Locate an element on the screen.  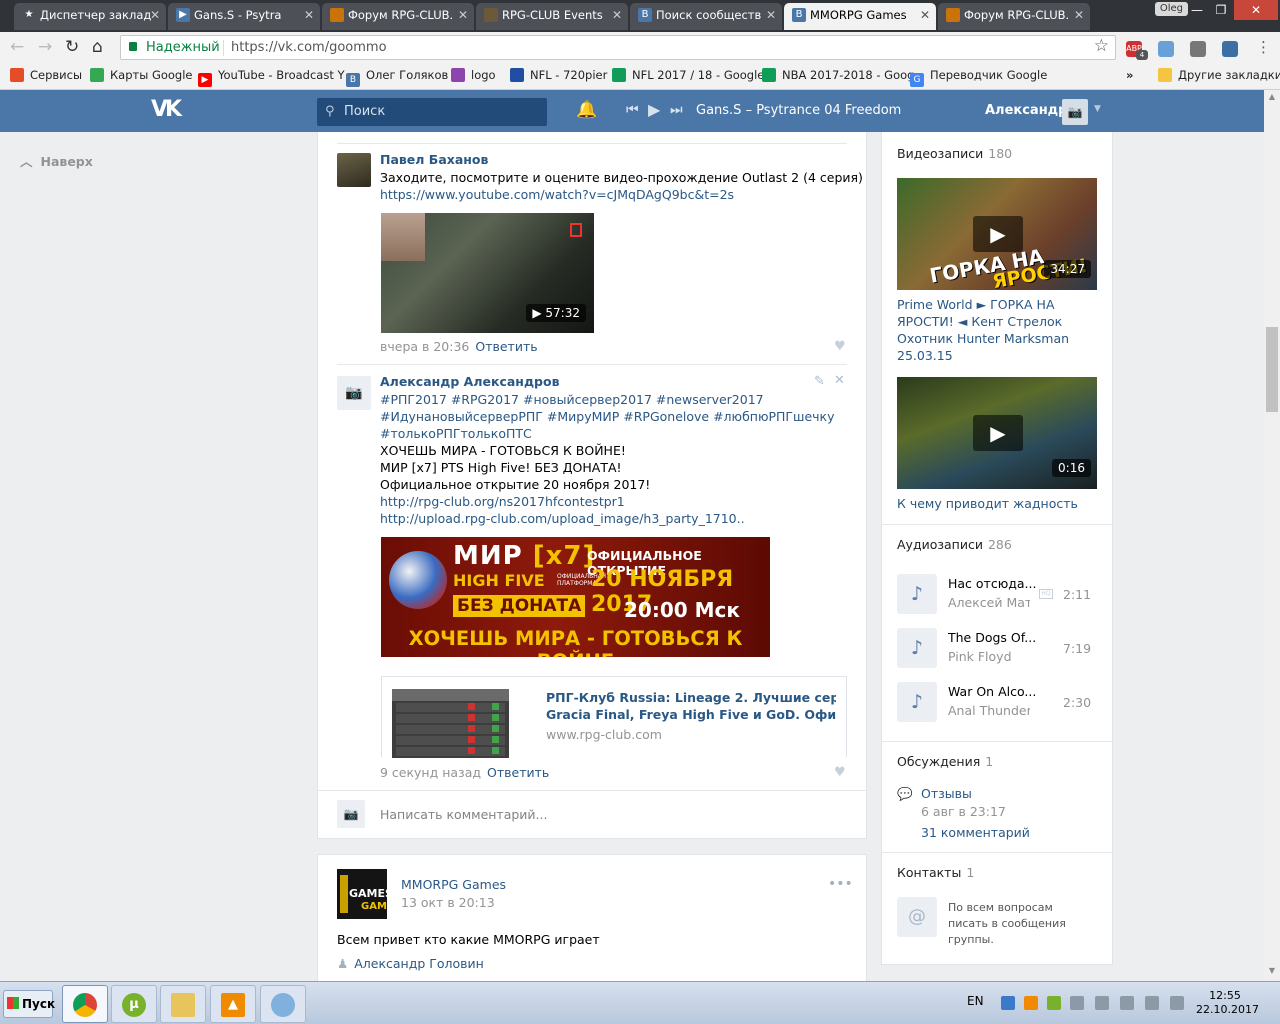
language-indicator: EN is located at coordinates (975, 1001).